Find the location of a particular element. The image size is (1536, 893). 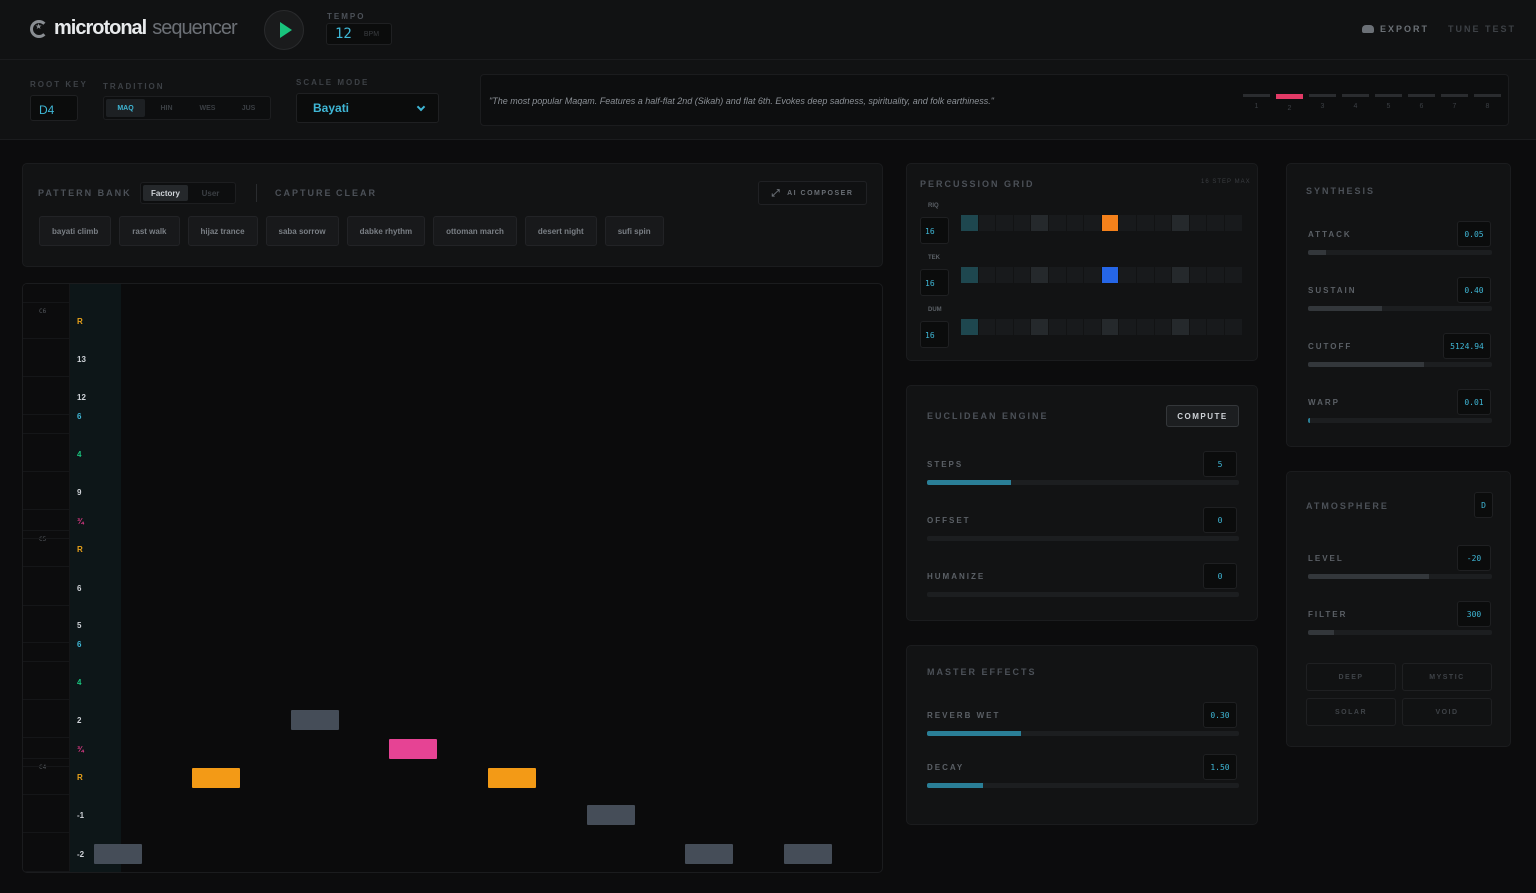

tab-factory: Factory is located at coordinates (165, 193).